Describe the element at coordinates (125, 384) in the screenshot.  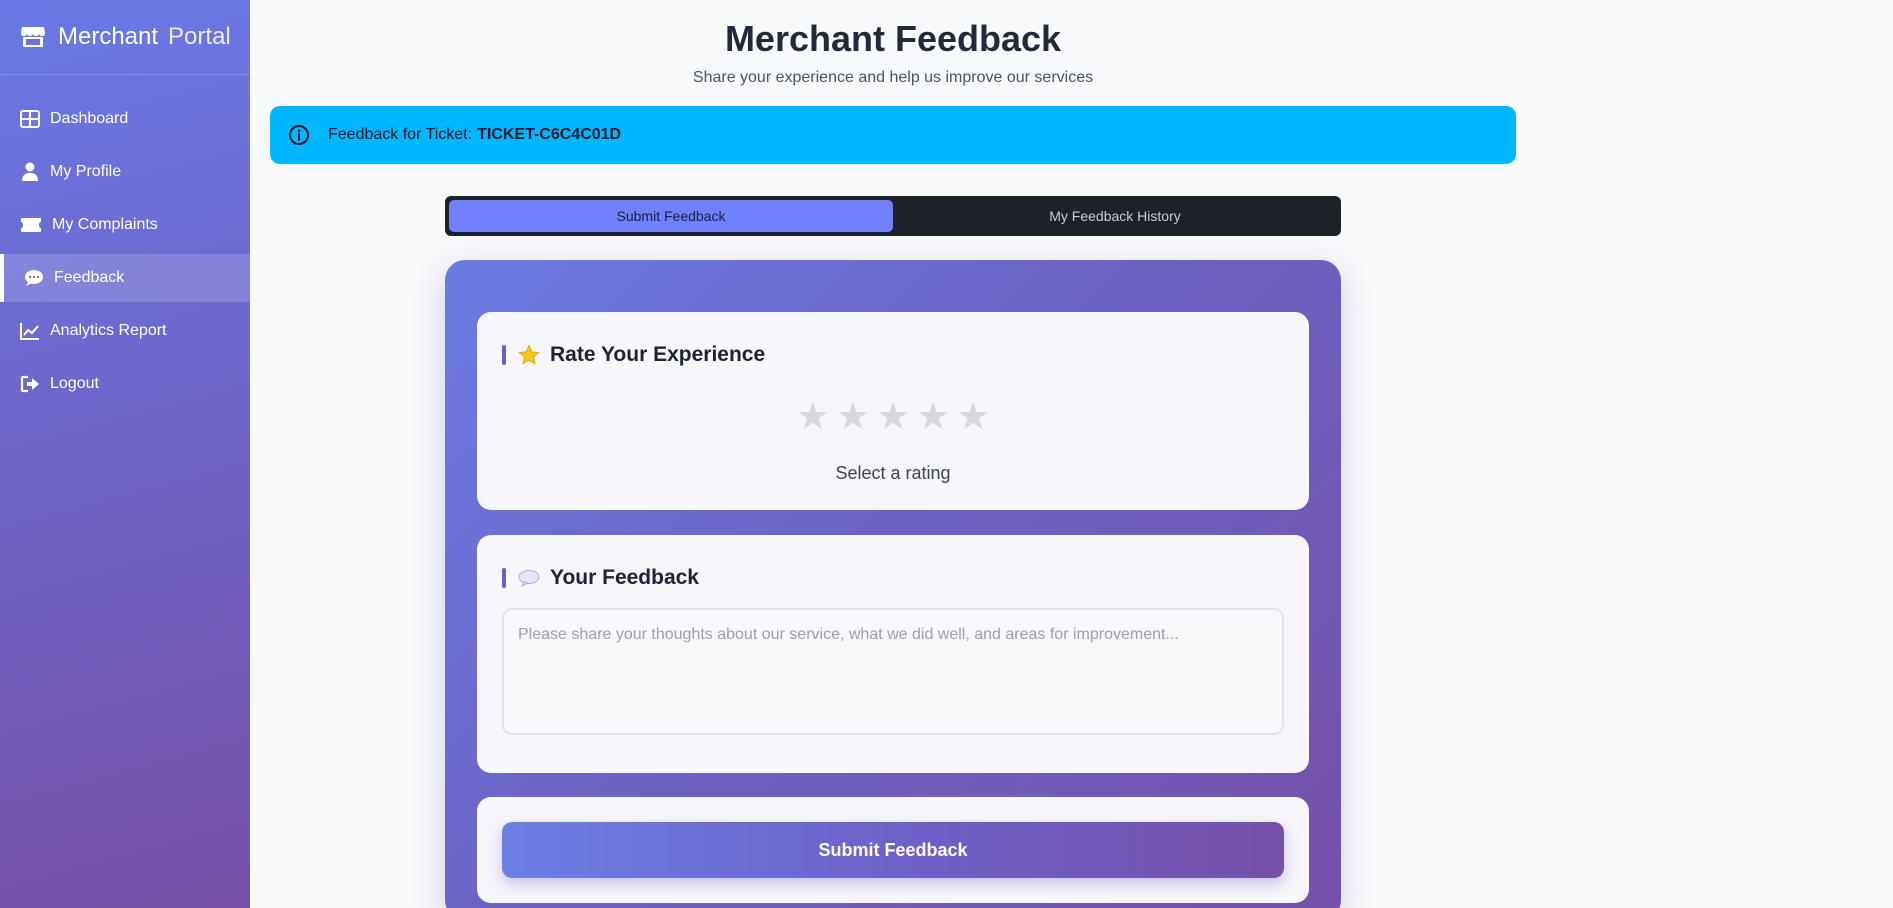
I see `sidebar-item-logout: Logout` at that location.